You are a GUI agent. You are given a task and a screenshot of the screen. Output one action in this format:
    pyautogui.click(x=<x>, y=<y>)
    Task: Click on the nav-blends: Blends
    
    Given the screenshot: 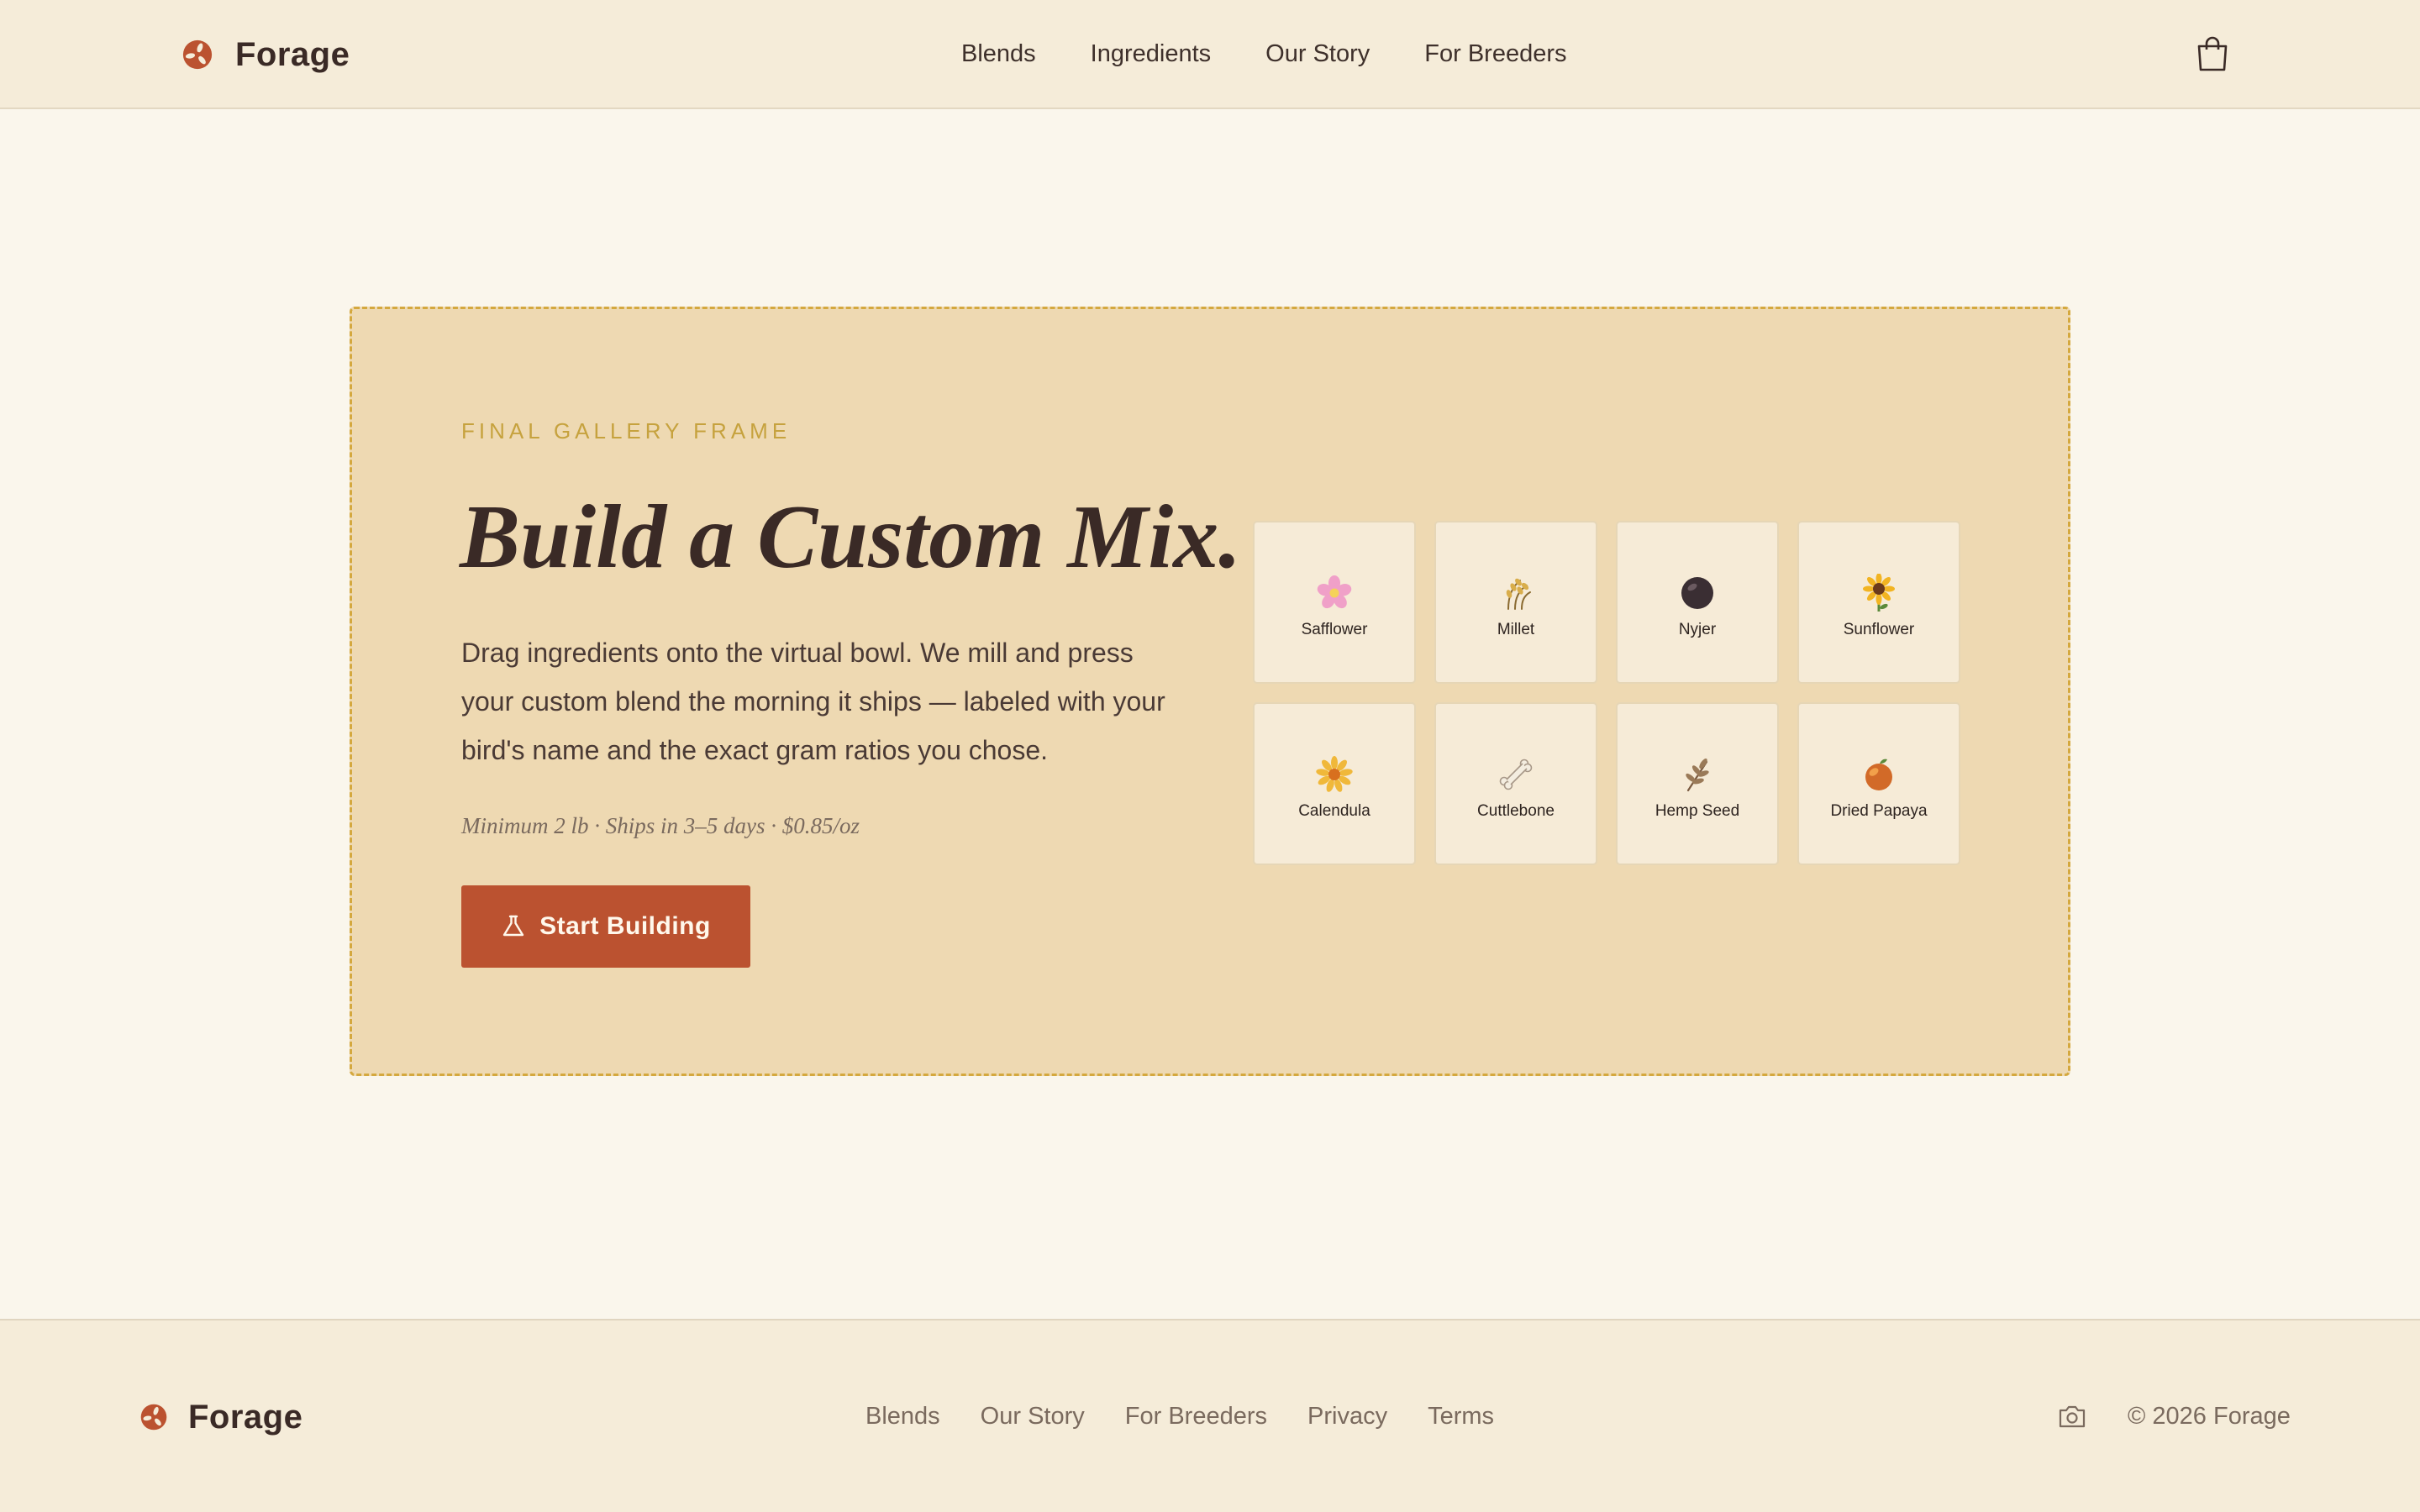 What is the action you would take?
    pyautogui.click(x=998, y=54)
    